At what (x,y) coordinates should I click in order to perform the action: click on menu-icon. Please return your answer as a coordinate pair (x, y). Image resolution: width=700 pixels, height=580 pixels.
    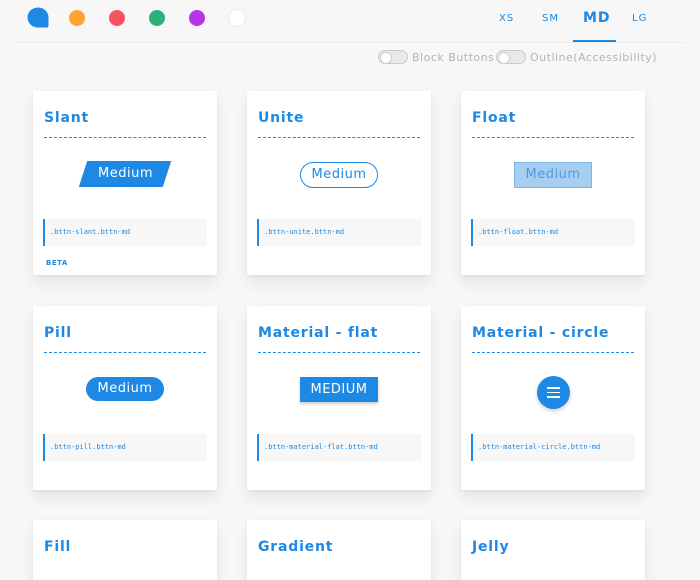
    Looking at the image, I should click on (553, 392).